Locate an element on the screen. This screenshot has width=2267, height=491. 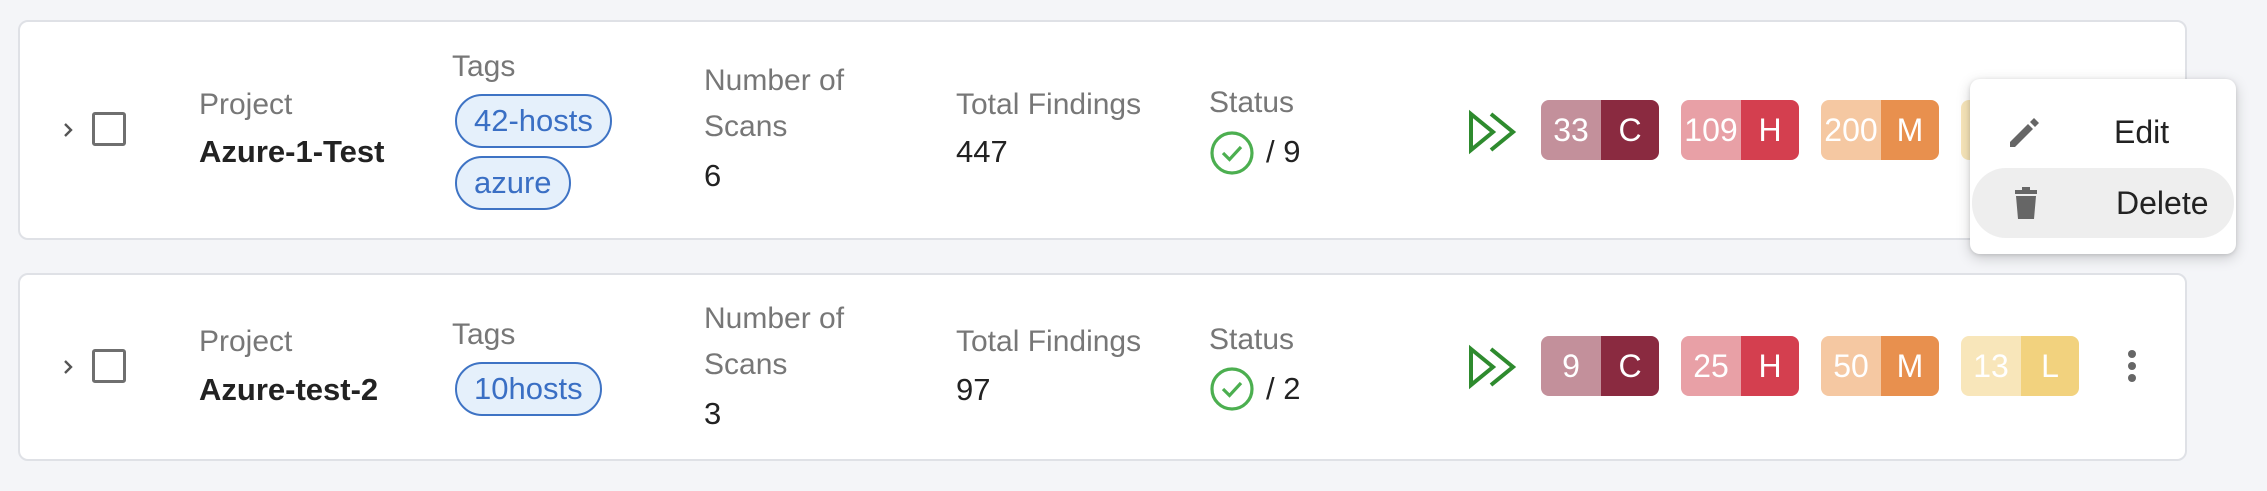
severity-critical-badge: 33 C is located at coordinates (1600, 130).